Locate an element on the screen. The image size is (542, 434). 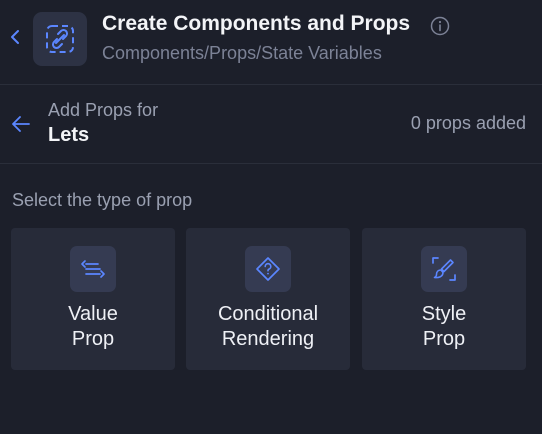
question-diamond-icon is located at coordinates (268, 269).